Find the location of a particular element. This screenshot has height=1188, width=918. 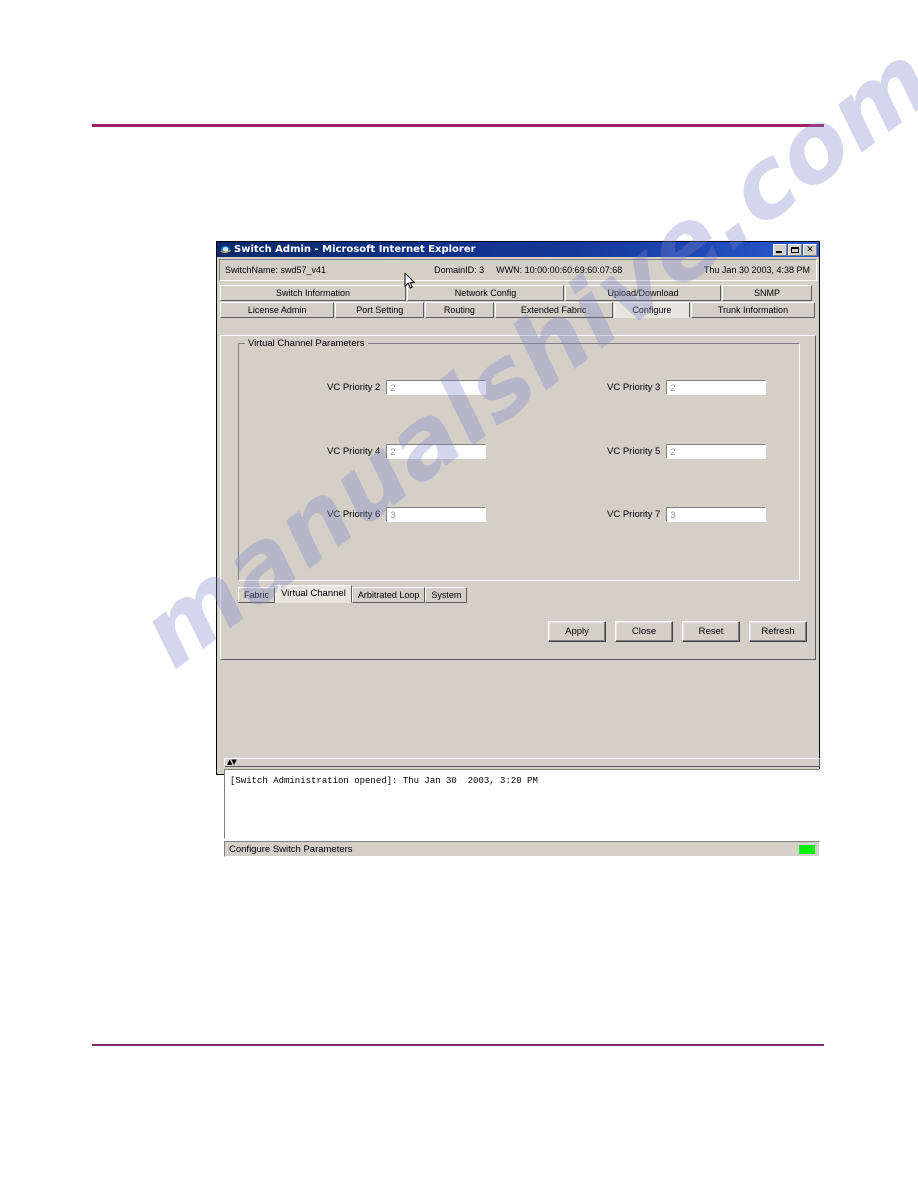

wwn-value: 10:00:00:60:69:60:07:68 is located at coordinates (573, 270).